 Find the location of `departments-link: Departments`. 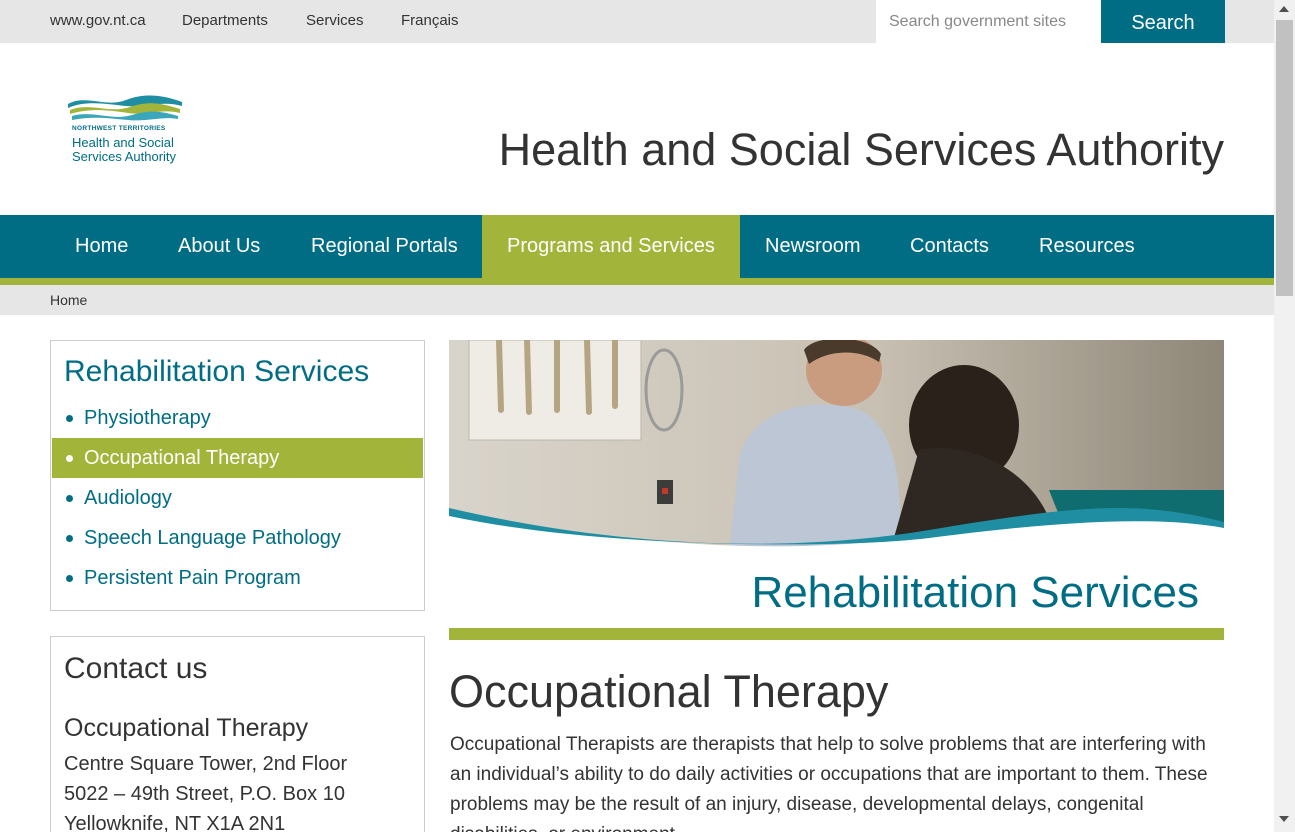

departments-link: Departments is located at coordinates (225, 20).